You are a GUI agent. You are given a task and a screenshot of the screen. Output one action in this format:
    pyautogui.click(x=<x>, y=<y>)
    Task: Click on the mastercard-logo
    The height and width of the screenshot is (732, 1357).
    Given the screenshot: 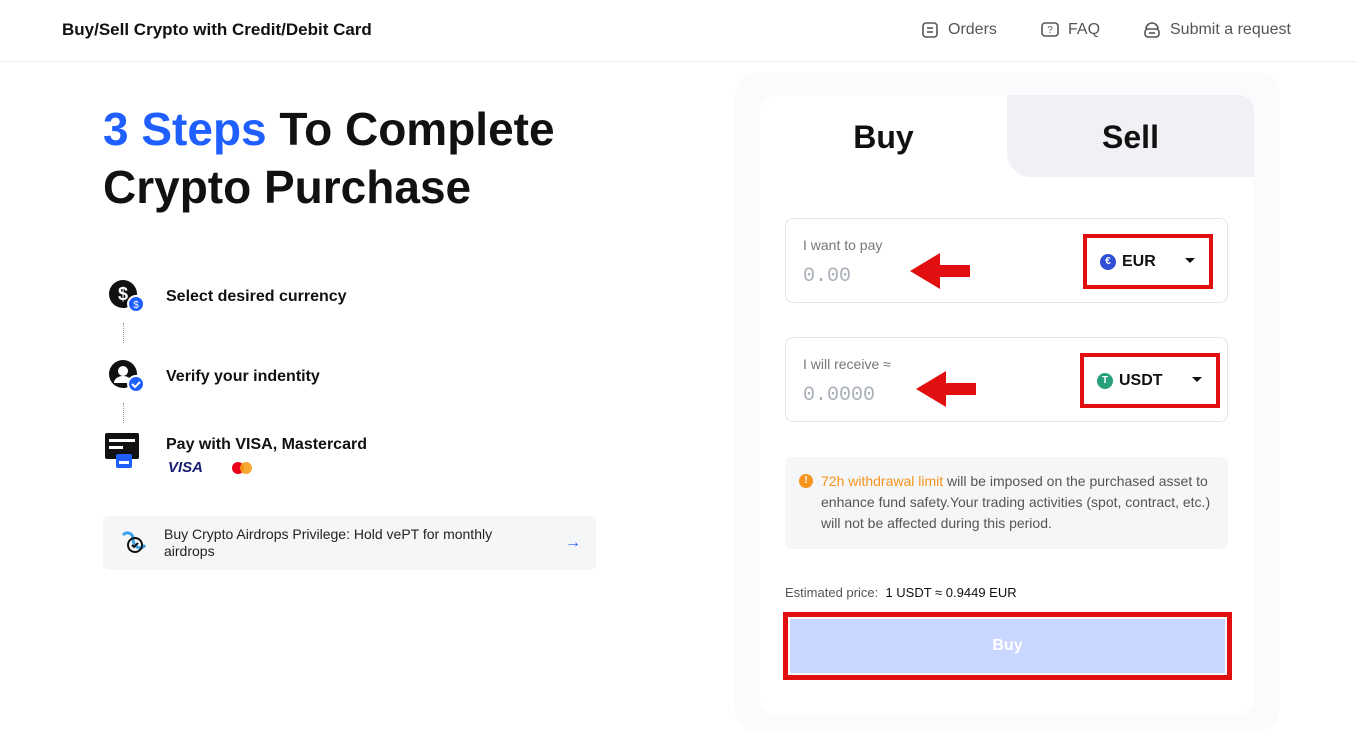 What is the action you would take?
    pyautogui.click(x=242, y=468)
    